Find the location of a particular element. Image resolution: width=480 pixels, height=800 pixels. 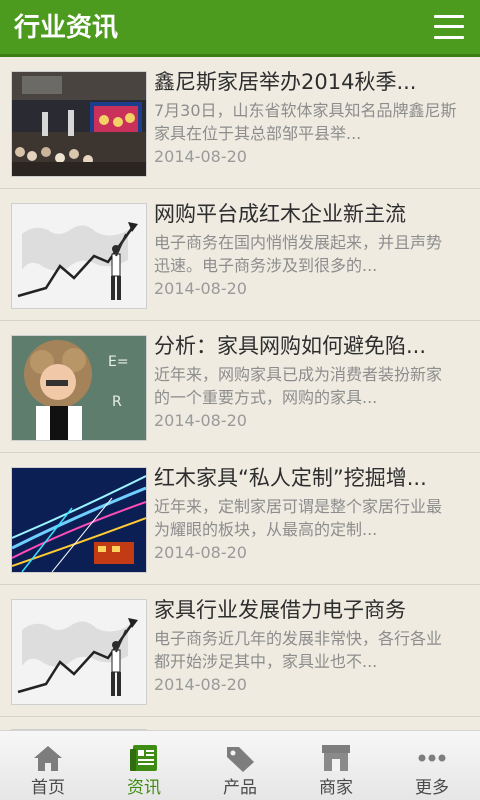

tab-products: 产品 is located at coordinates (240, 765).